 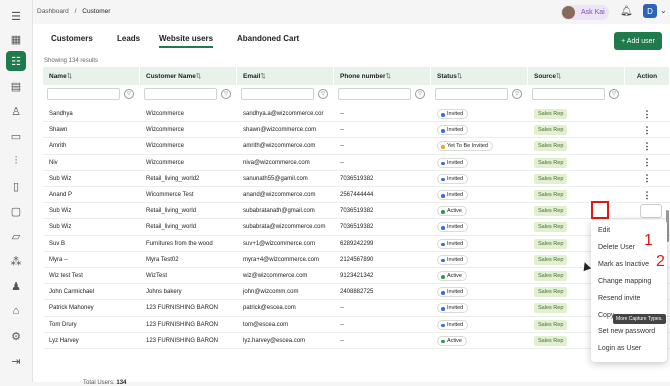 I want to click on filter-input-name, so click(x=83, y=94).